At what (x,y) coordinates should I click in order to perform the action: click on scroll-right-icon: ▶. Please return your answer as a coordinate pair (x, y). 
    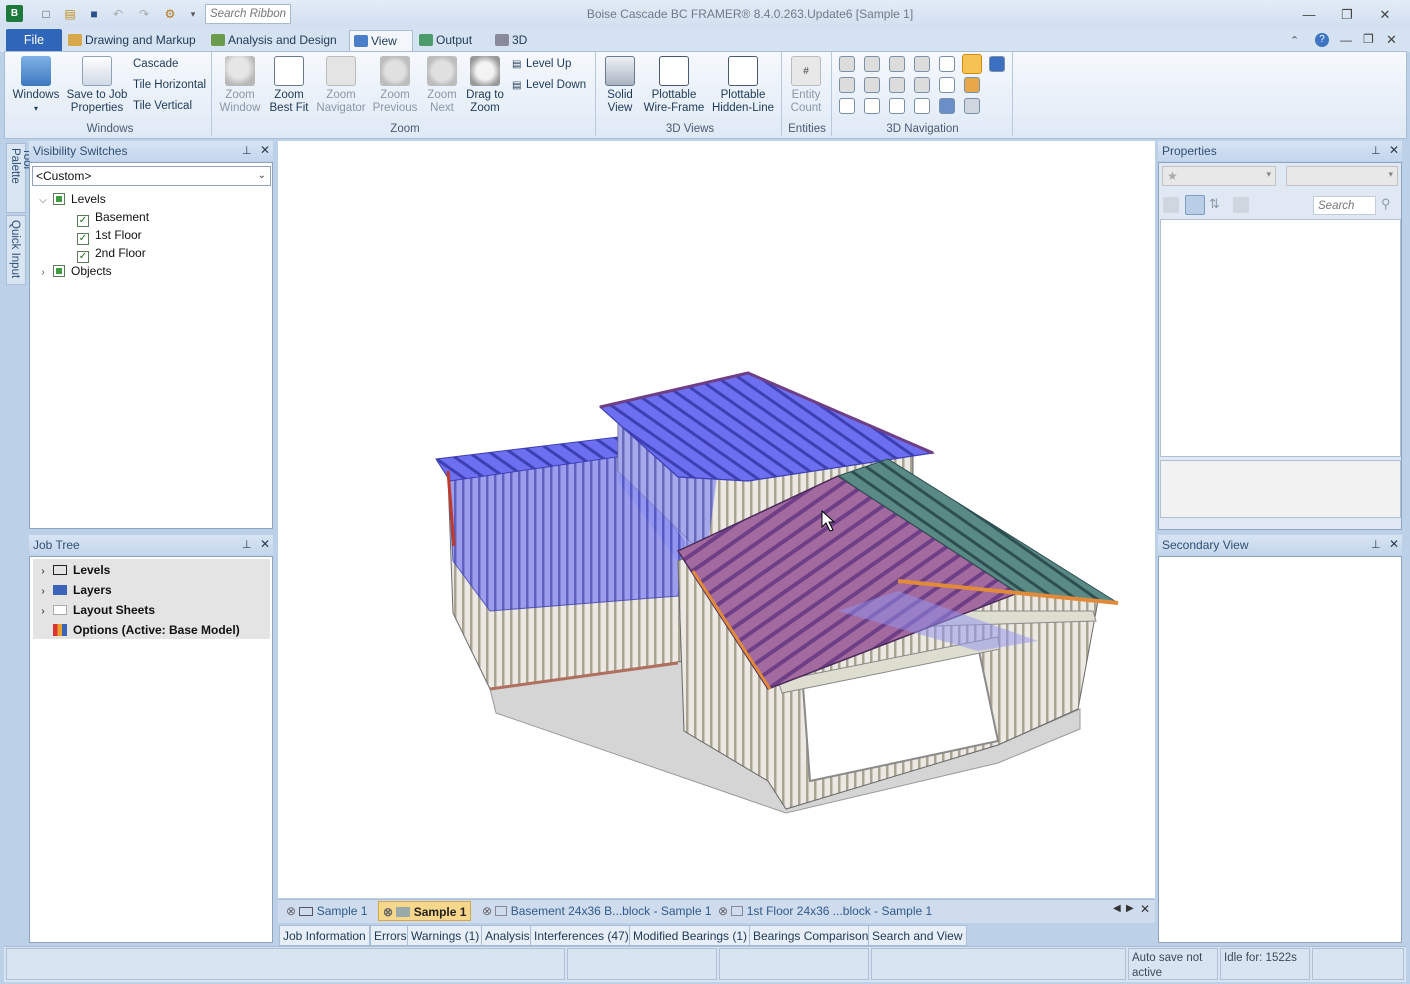
    Looking at the image, I should click on (1130, 908).